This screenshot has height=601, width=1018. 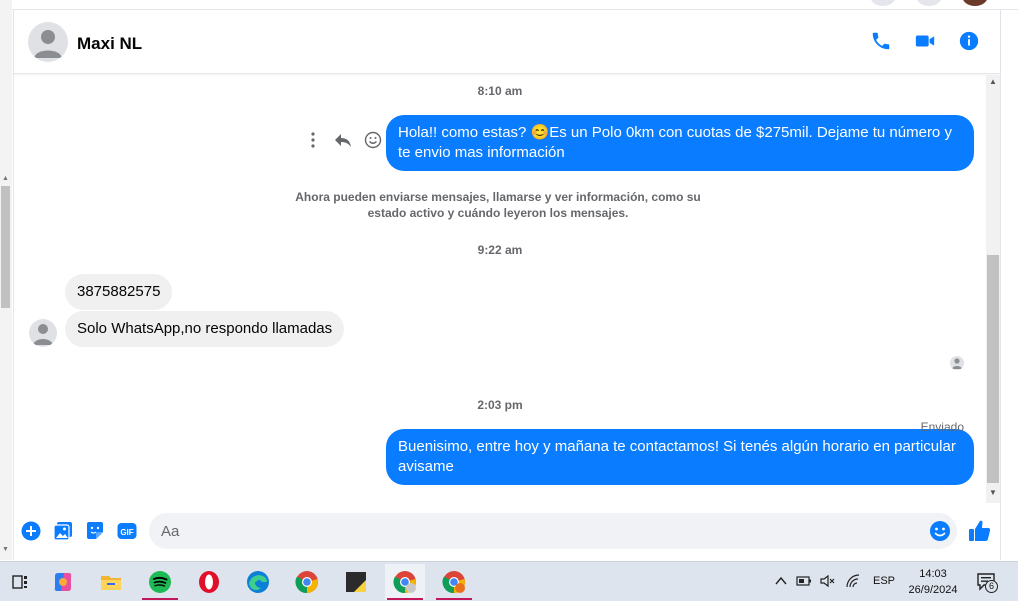 I want to click on sticky-notes-icon, so click(x=356, y=582).